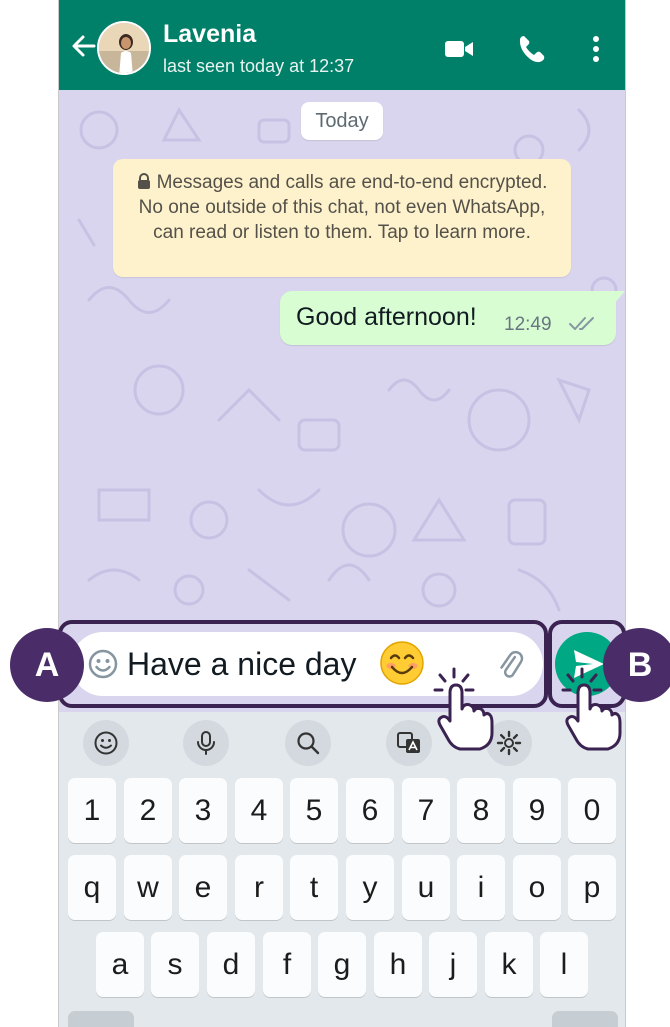 This screenshot has height=1027, width=670. I want to click on keyboard-translate-button, so click(409, 743).